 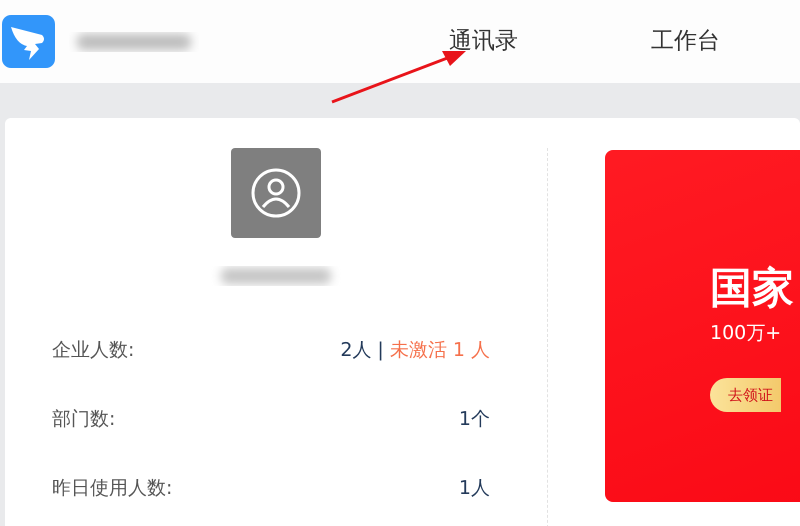 I want to click on nav-link: 通讯录, so click(x=483, y=41).